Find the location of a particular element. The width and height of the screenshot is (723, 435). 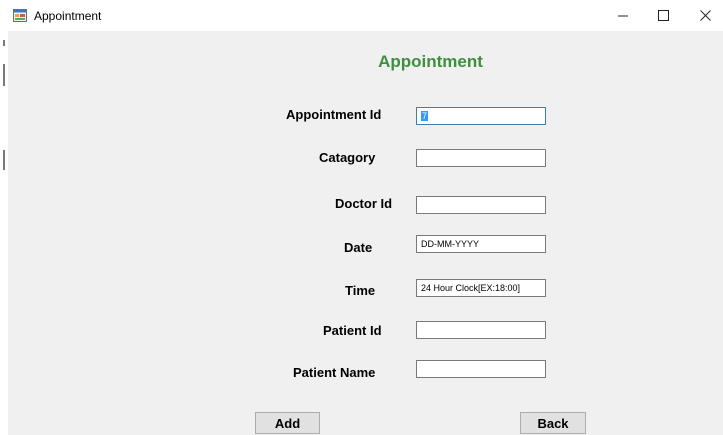

patient-id-input is located at coordinates (481, 330).